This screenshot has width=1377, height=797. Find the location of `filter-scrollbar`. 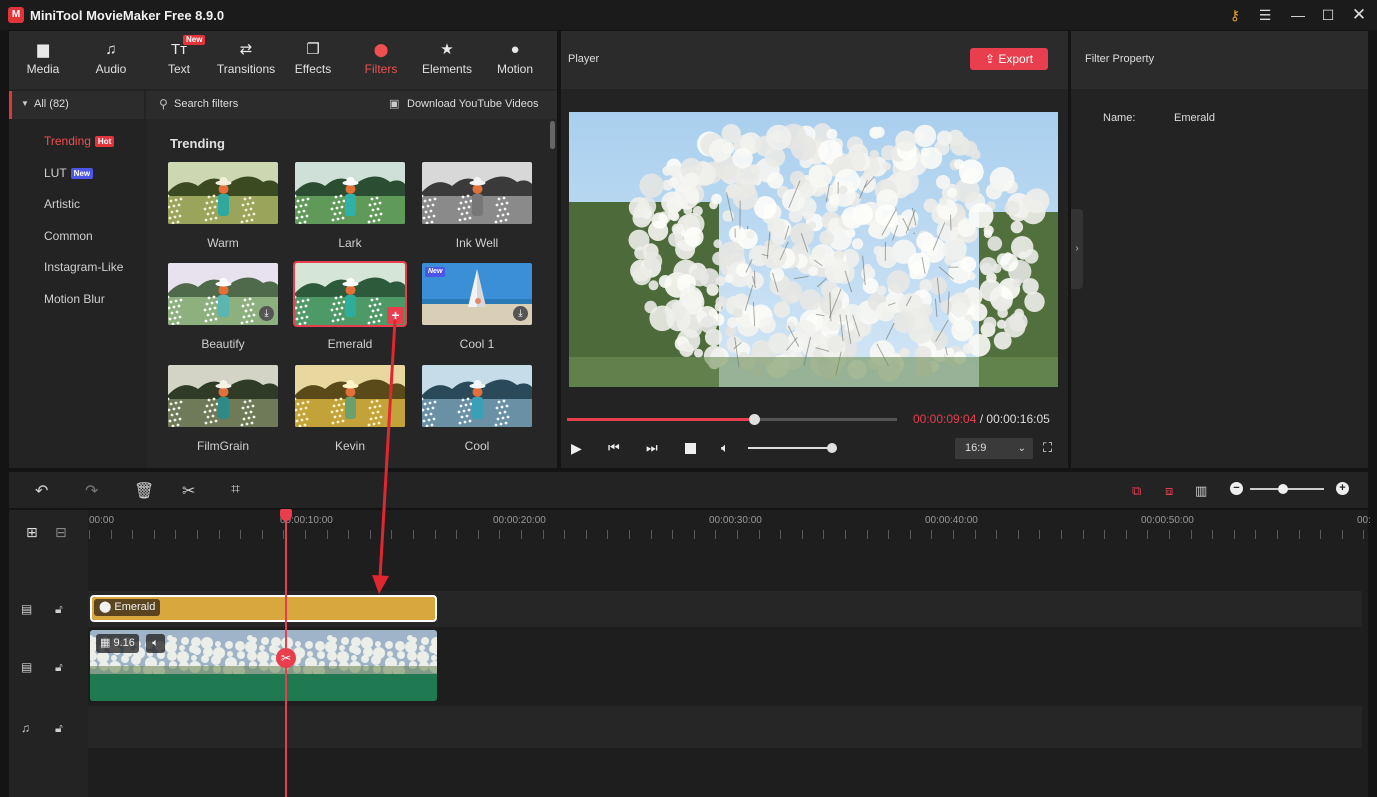

filter-scrollbar is located at coordinates (552, 135).